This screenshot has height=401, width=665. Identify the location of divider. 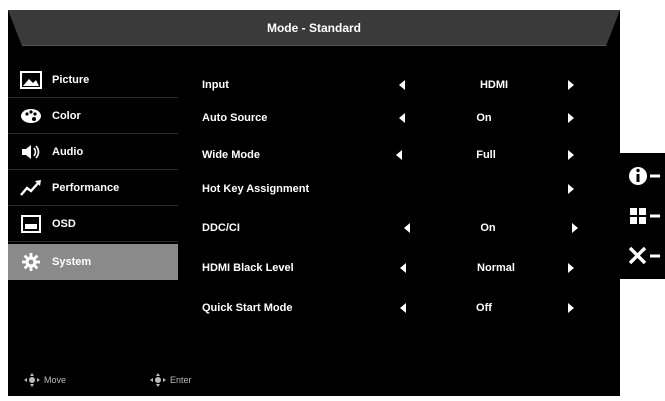
(93, 241).